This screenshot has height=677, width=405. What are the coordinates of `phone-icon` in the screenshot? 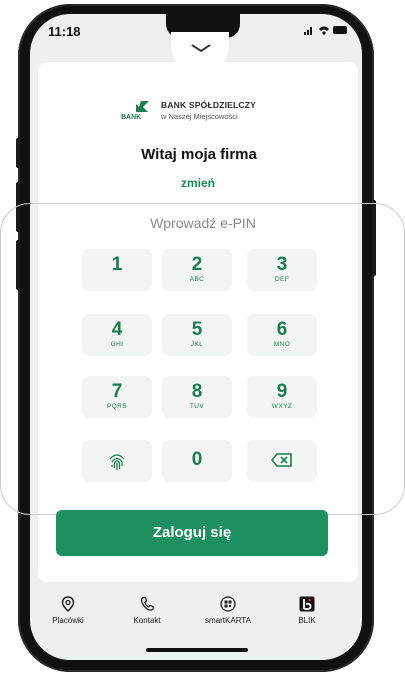 It's located at (147, 603).